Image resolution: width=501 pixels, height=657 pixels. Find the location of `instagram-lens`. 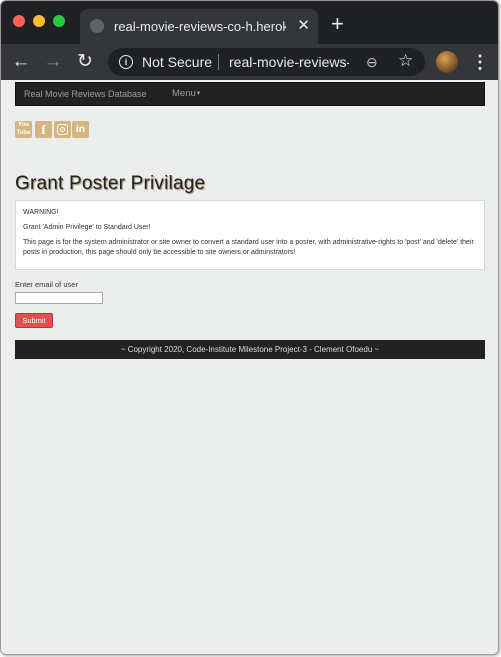

instagram-lens is located at coordinates (62, 129).